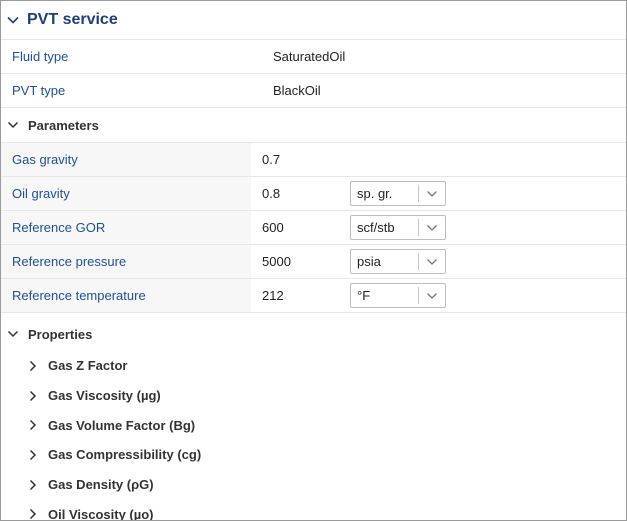  What do you see at coordinates (313, 455) in the screenshot?
I see `property-item-gas-compressibility: Gas Compressibility (cg)` at bounding box center [313, 455].